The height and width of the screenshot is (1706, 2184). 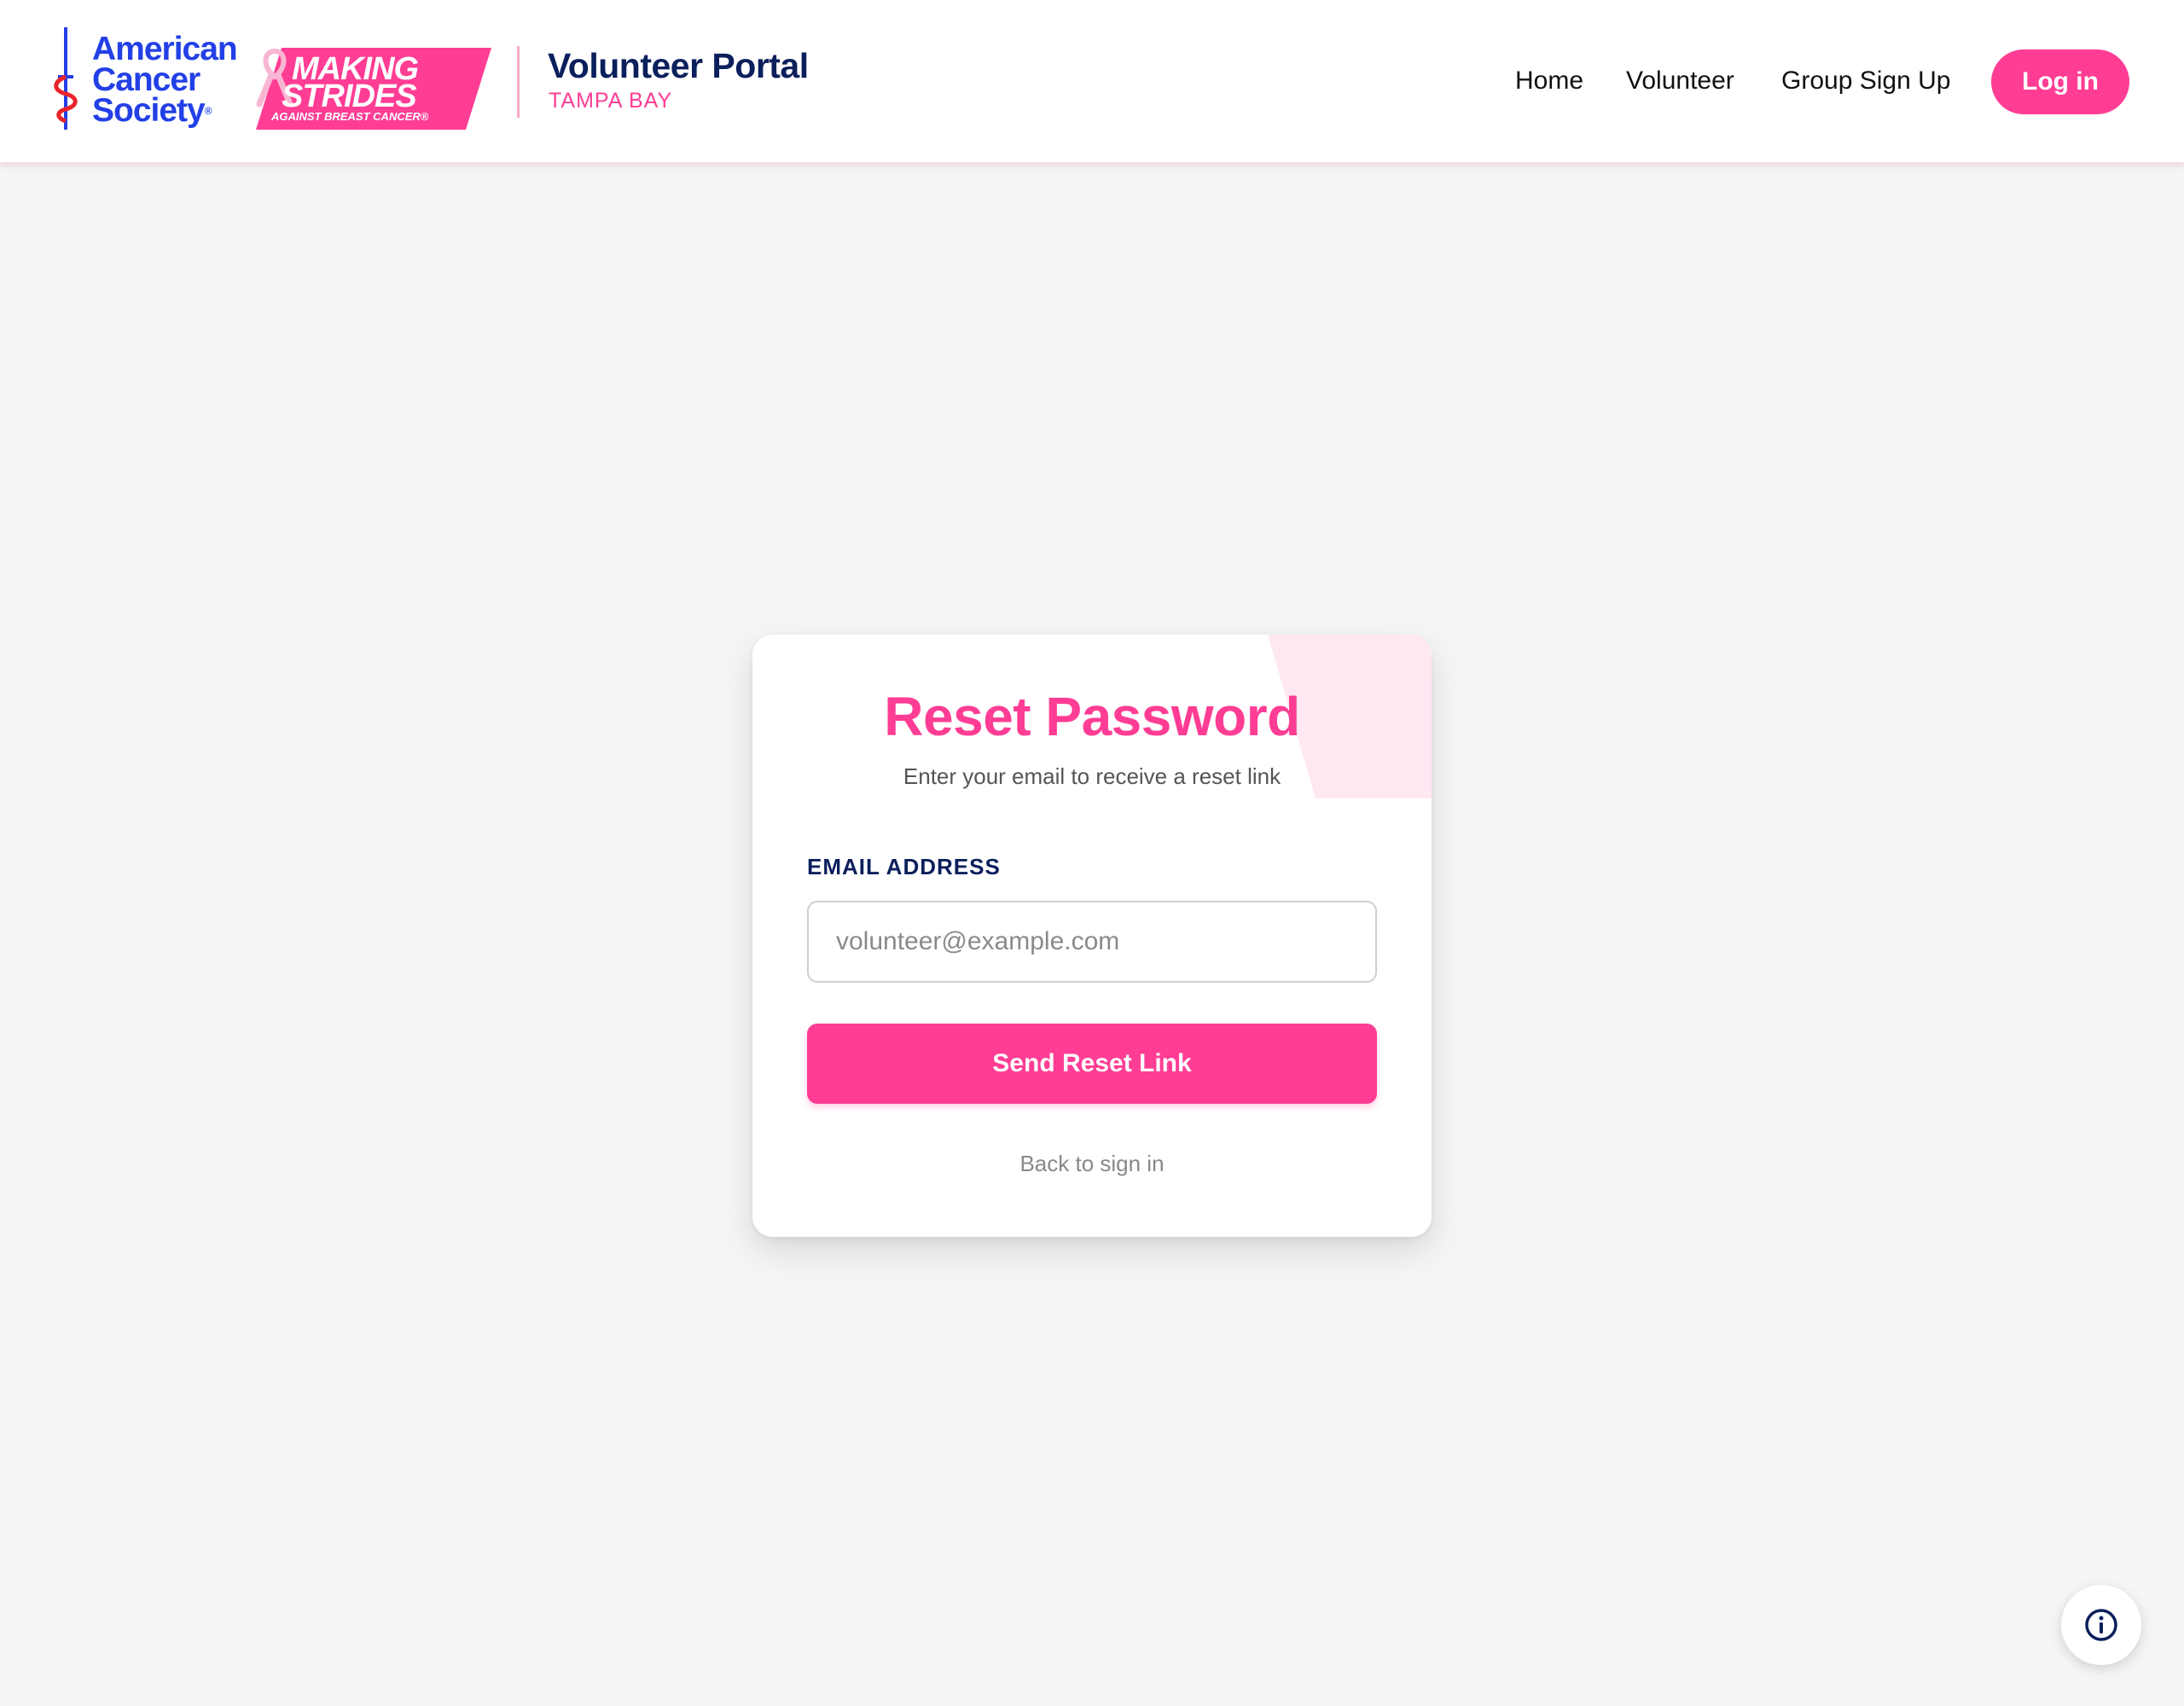 What do you see at coordinates (2060, 81) in the screenshot?
I see `login-button: Log in` at bounding box center [2060, 81].